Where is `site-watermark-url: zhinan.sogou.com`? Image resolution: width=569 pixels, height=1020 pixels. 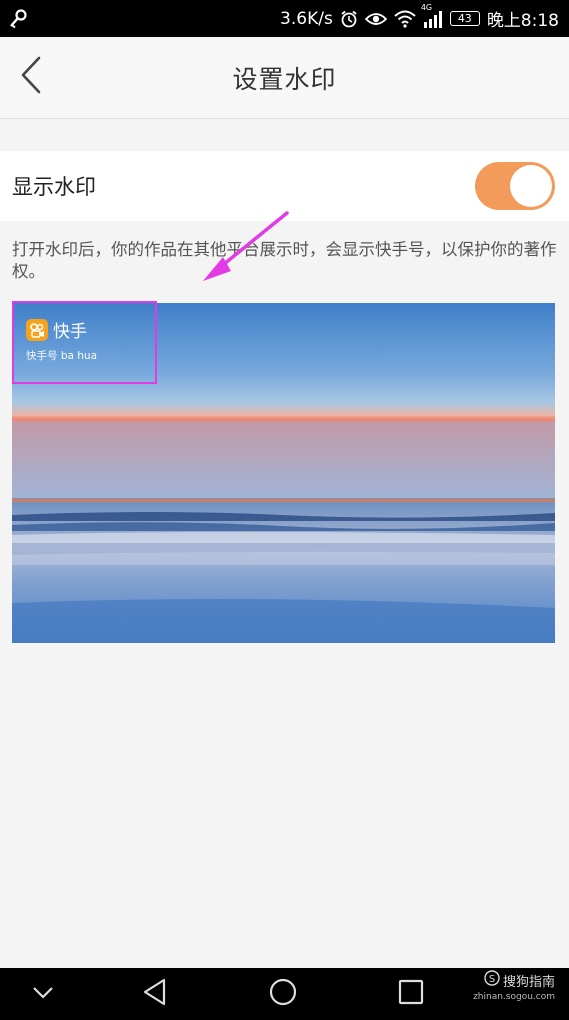
site-watermark-url: zhinan.sogou.com is located at coordinates (514, 997).